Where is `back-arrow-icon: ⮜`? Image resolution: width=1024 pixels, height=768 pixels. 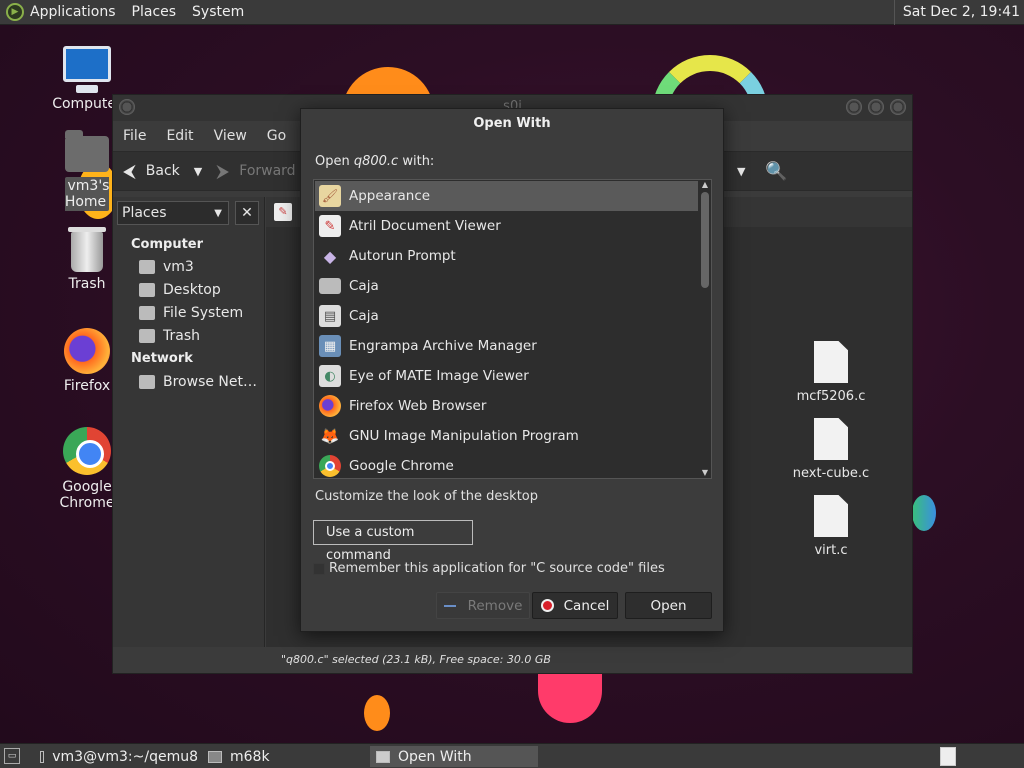 back-arrow-icon: ⮜ is located at coordinates (129, 171).